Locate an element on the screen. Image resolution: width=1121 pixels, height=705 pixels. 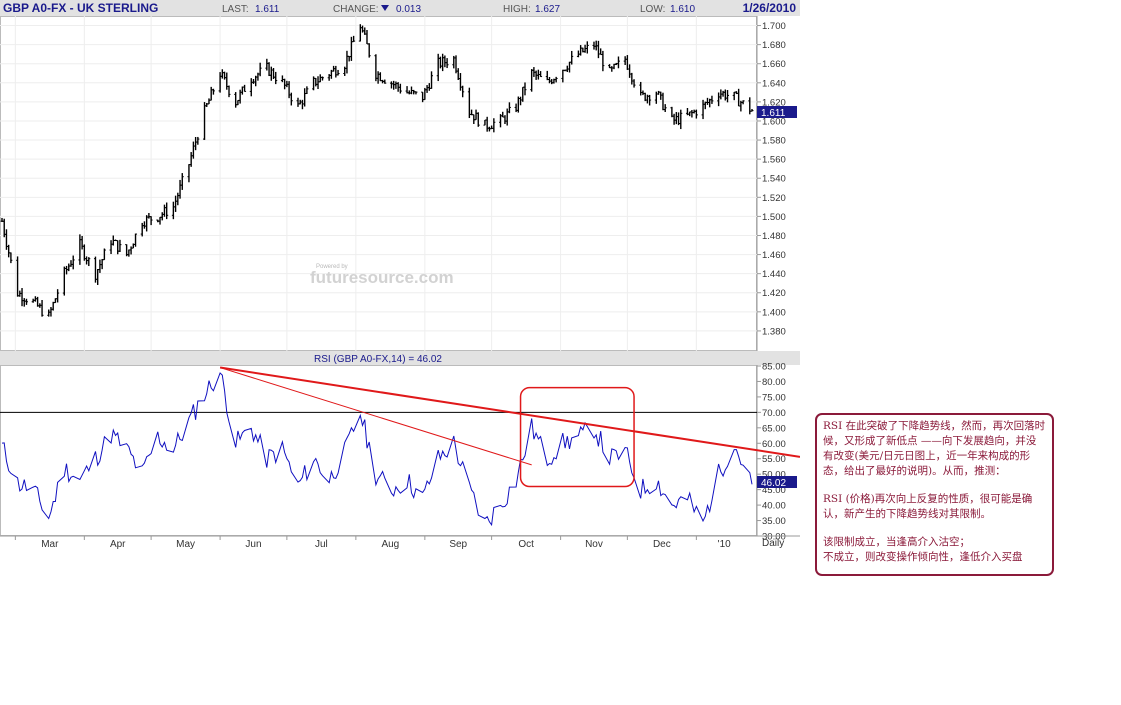
annotation-paragraph-3: 该限制成立，当逢高介入沽空； is located at coordinates (896, 542).